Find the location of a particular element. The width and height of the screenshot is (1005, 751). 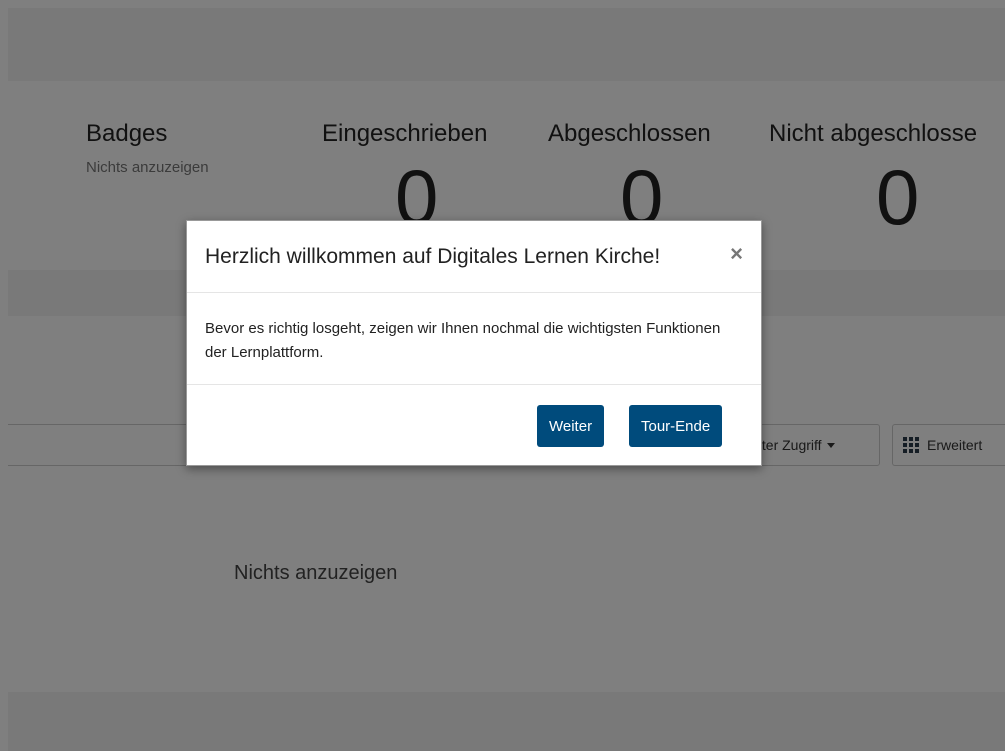

dialog-footer: Weiter Tour-Ende is located at coordinates (474, 425).